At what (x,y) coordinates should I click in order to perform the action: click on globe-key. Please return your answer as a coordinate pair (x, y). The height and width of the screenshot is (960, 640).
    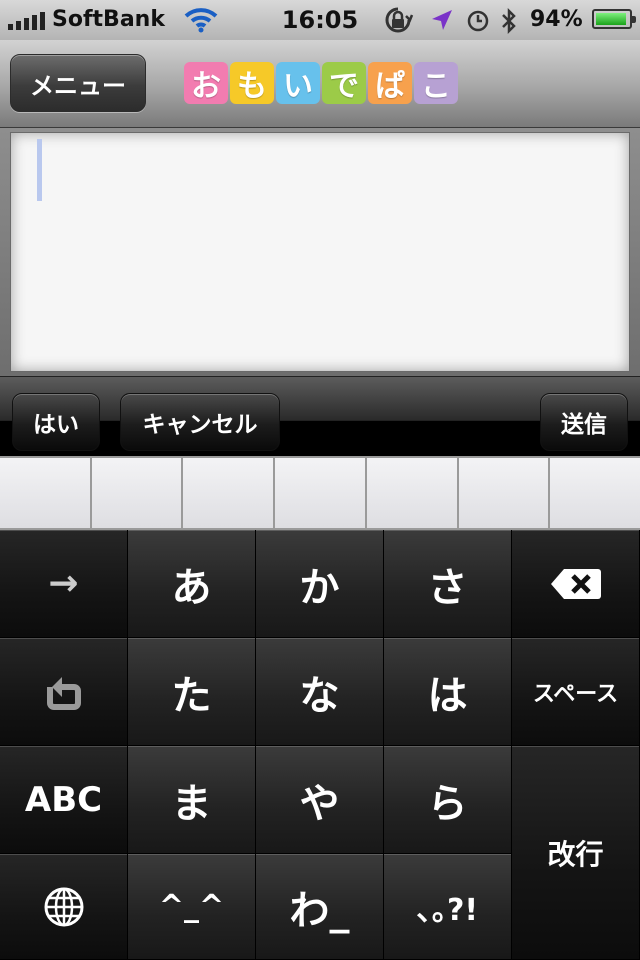
    Looking at the image, I should click on (64, 907).